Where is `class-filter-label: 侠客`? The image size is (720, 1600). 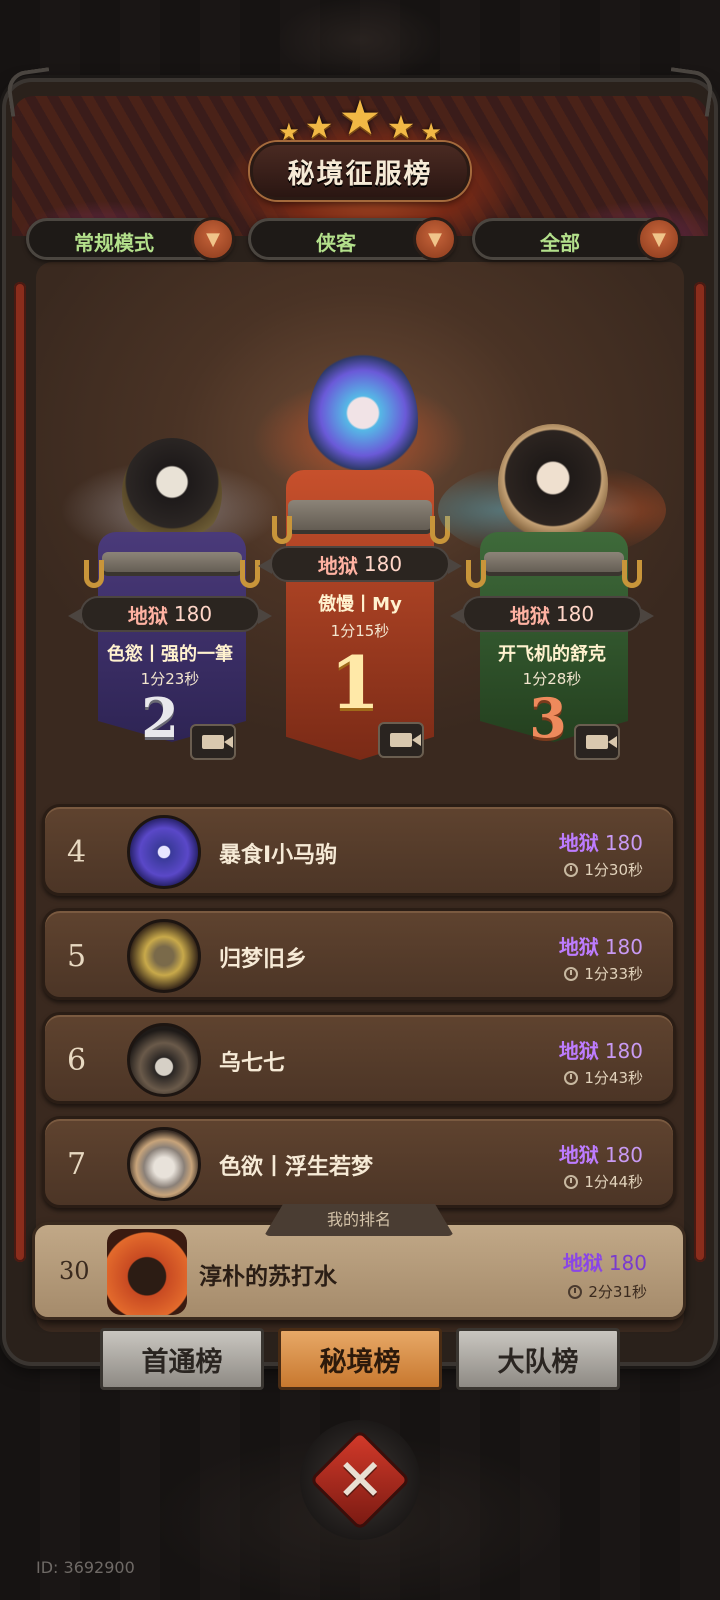
class-filter-label: 侠客 is located at coordinates (336, 243).